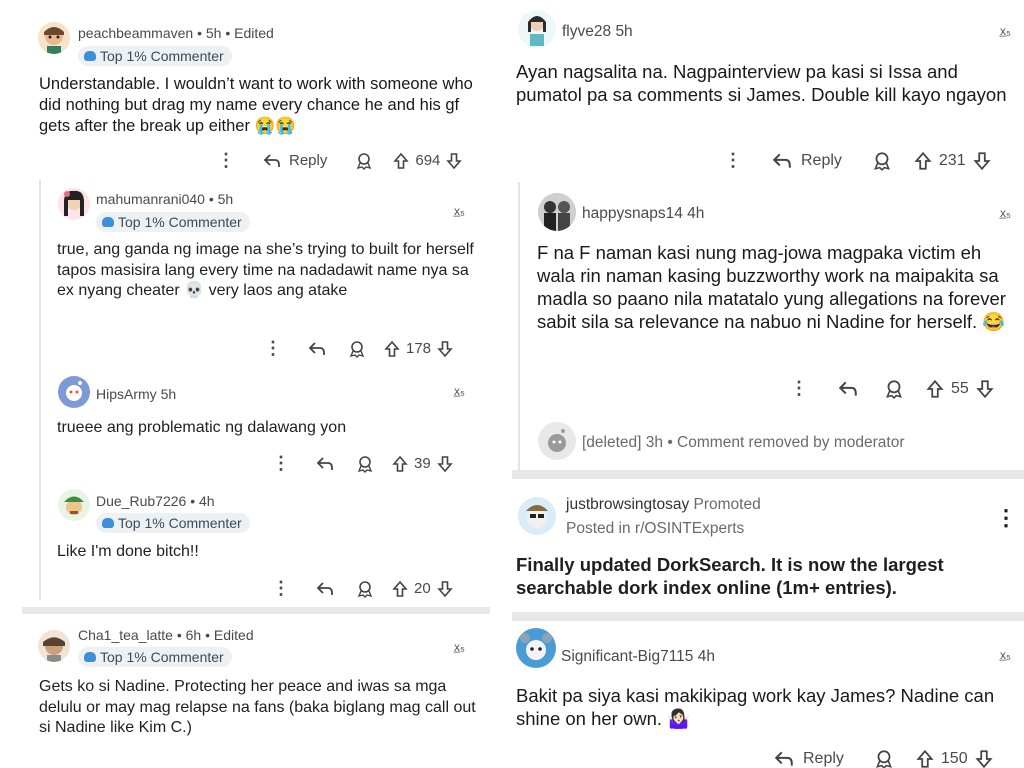 This screenshot has width=1024, height=768. I want to click on promoted-author: justbrowsingtosay Promoted, so click(663, 505).